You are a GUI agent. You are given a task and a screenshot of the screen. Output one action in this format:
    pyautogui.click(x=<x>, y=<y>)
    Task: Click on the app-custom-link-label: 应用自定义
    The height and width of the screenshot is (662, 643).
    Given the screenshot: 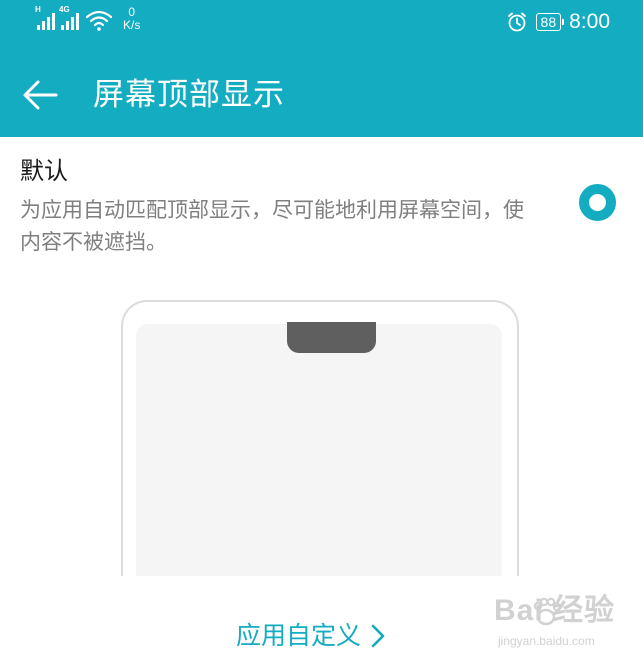 What is the action you would take?
    pyautogui.click(x=299, y=635)
    